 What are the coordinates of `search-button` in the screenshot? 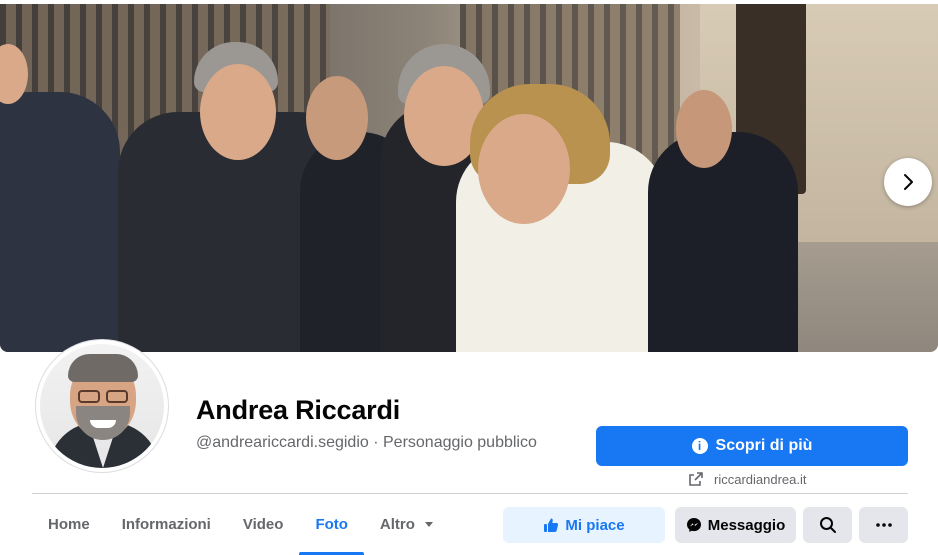 It's located at (827, 525).